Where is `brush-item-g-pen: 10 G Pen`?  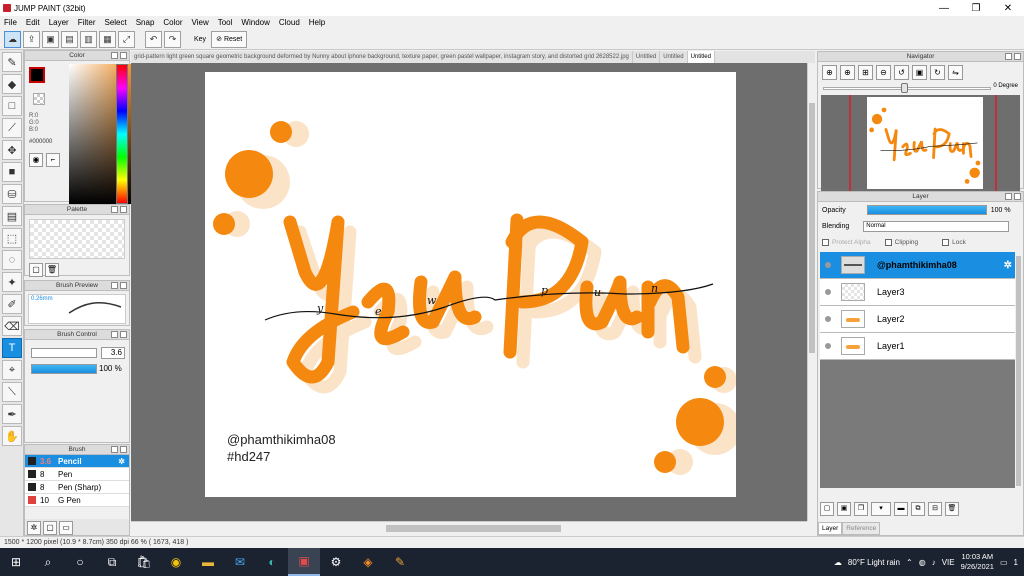 brush-item-g-pen: 10 G Pen is located at coordinates (77, 500).